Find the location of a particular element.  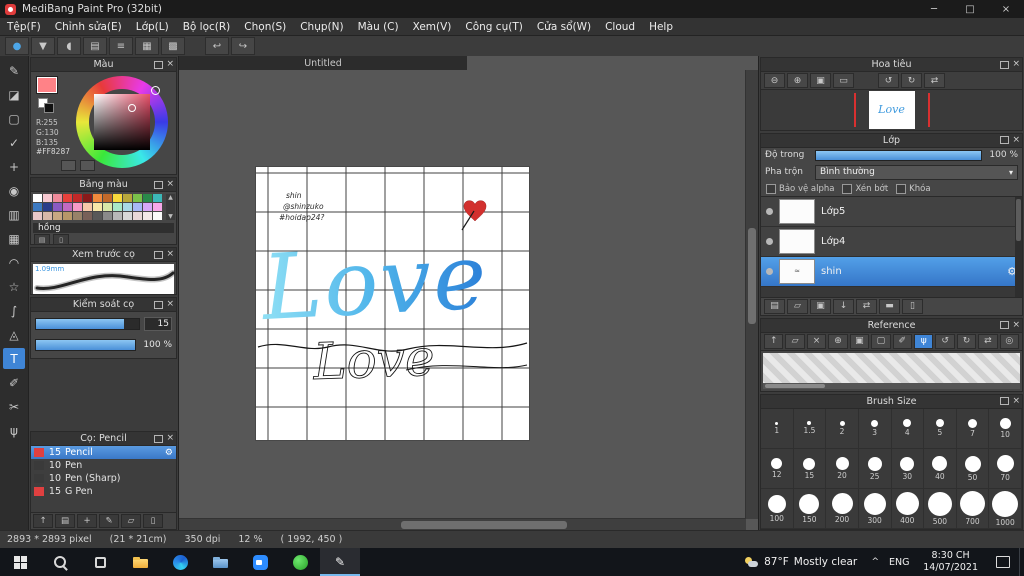

layer-row: Lớp5 ⚙ is located at coordinates (891, 211).